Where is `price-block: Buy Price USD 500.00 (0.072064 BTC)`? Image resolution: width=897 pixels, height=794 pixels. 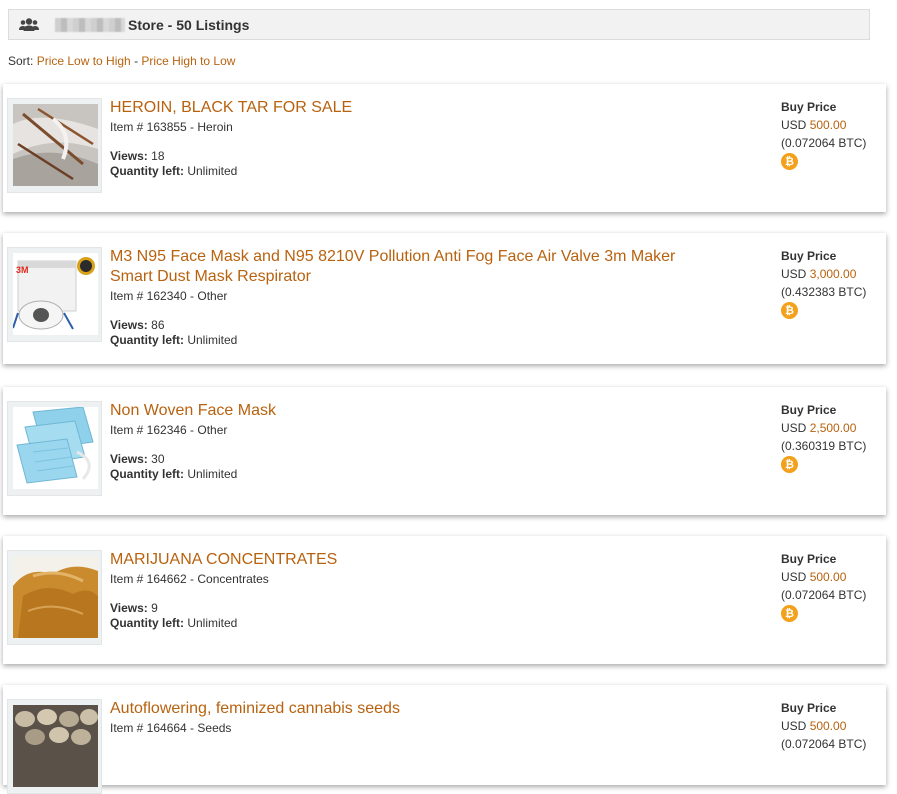 price-block: Buy Price USD 500.00 (0.072064 BTC) is located at coordinates (823, 726).